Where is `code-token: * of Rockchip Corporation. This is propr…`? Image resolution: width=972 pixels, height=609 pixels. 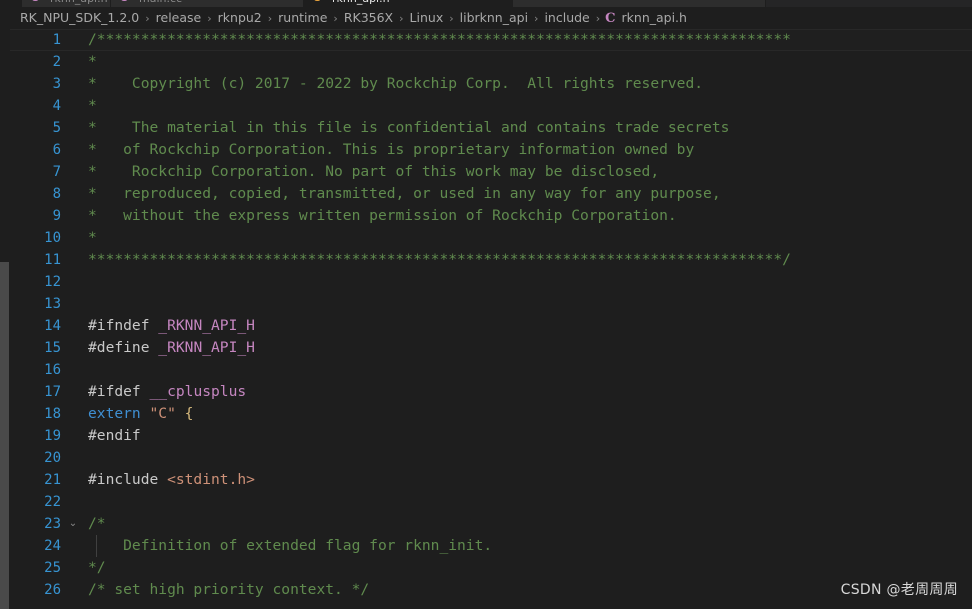
code-token: * of Rockchip Corporation. This is propr… is located at coordinates (391, 149).